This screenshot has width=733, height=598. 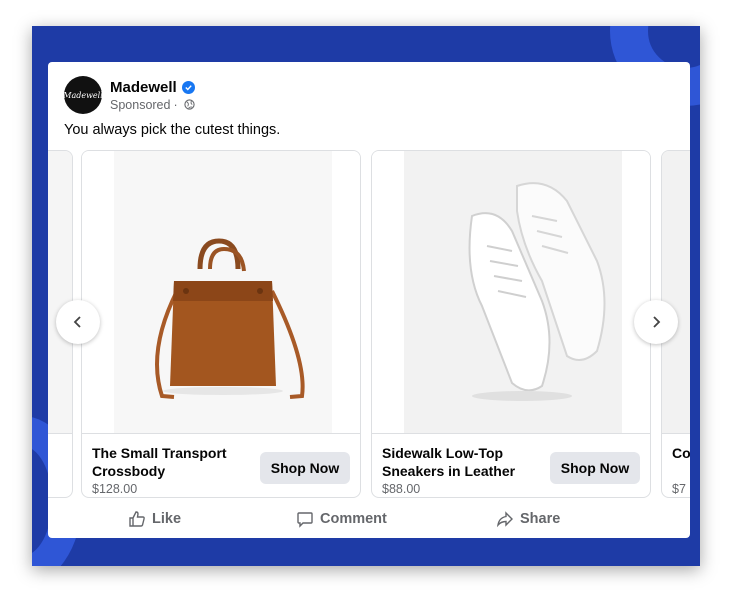 I want to click on like-button: Like, so click(x=154, y=519).